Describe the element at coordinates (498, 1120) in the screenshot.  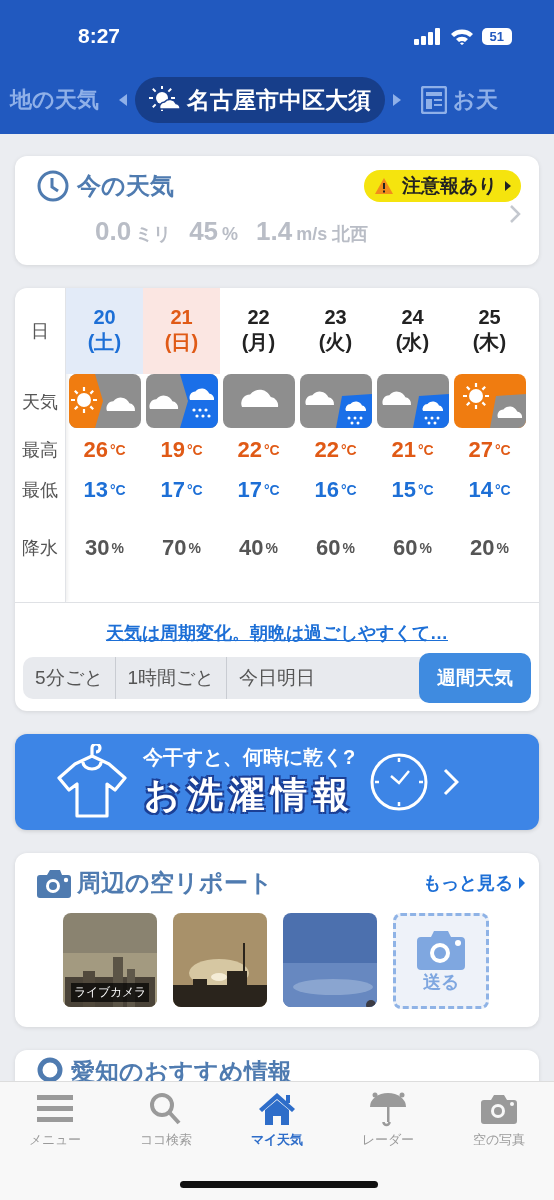
I see `nav-tab: 空の写真` at that location.